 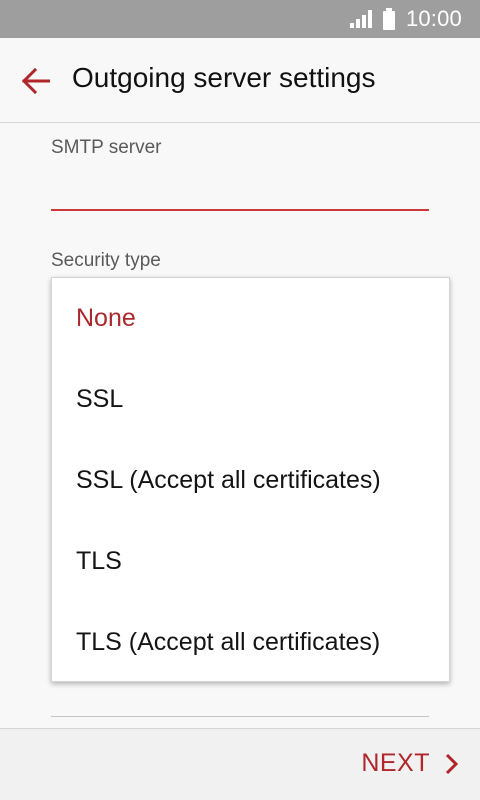 I want to click on battery-icon, so click(x=388, y=19).